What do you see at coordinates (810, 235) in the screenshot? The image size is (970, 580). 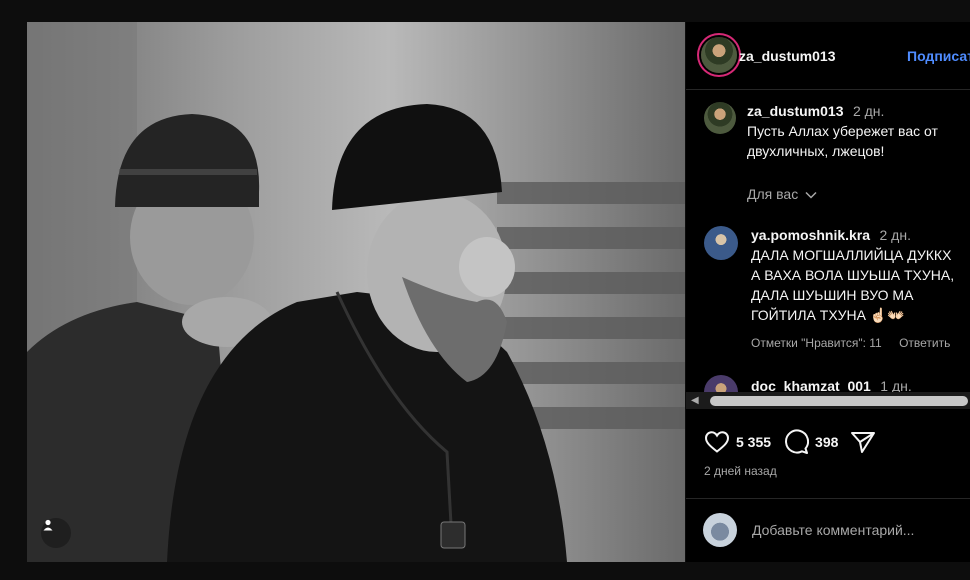 I see `comment-username: ya.pomoshnik.kra` at bounding box center [810, 235].